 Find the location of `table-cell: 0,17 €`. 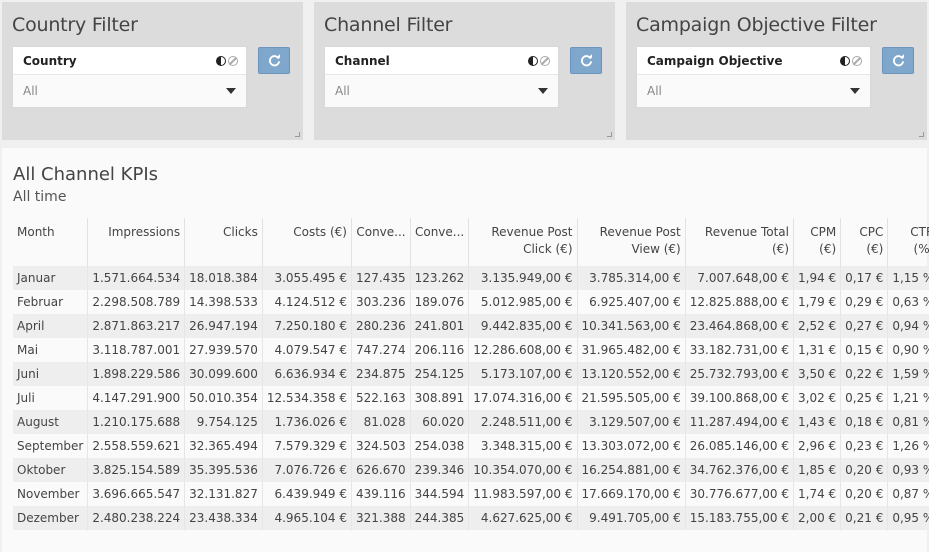

table-cell: 0,17 € is located at coordinates (864, 278).